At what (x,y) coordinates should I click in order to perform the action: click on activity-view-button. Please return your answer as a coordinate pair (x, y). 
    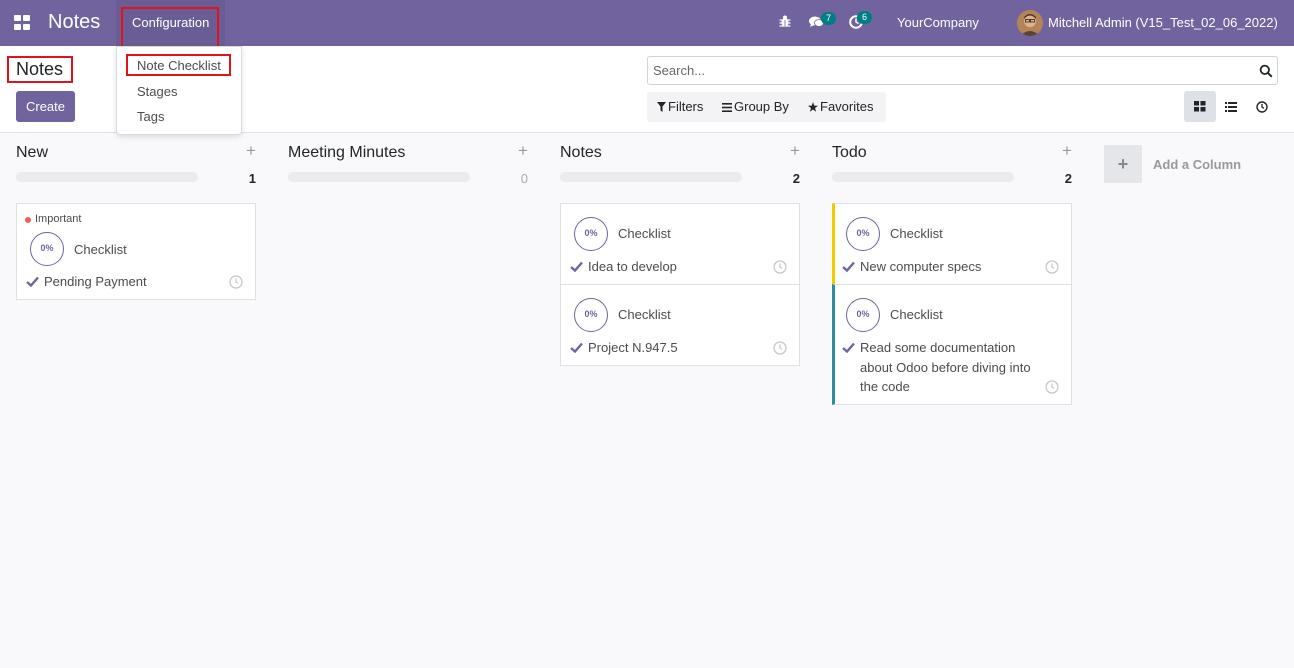
    Looking at the image, I should click on (1262, 106).